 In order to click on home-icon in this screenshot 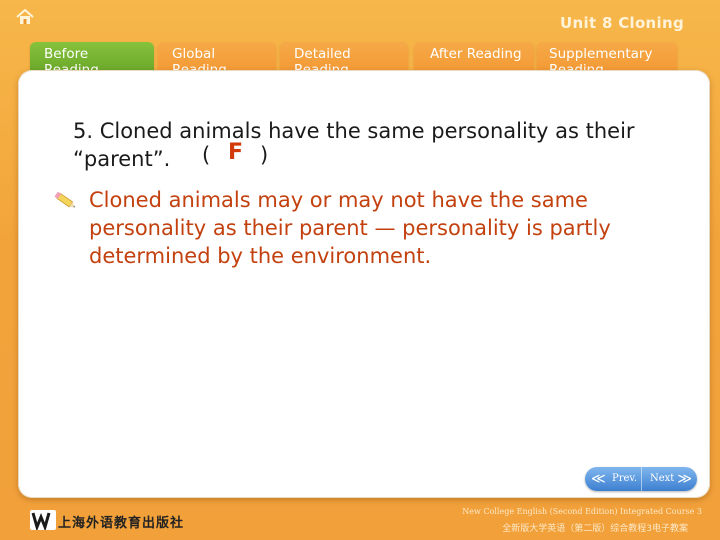, I will do `click(25, 17)`.